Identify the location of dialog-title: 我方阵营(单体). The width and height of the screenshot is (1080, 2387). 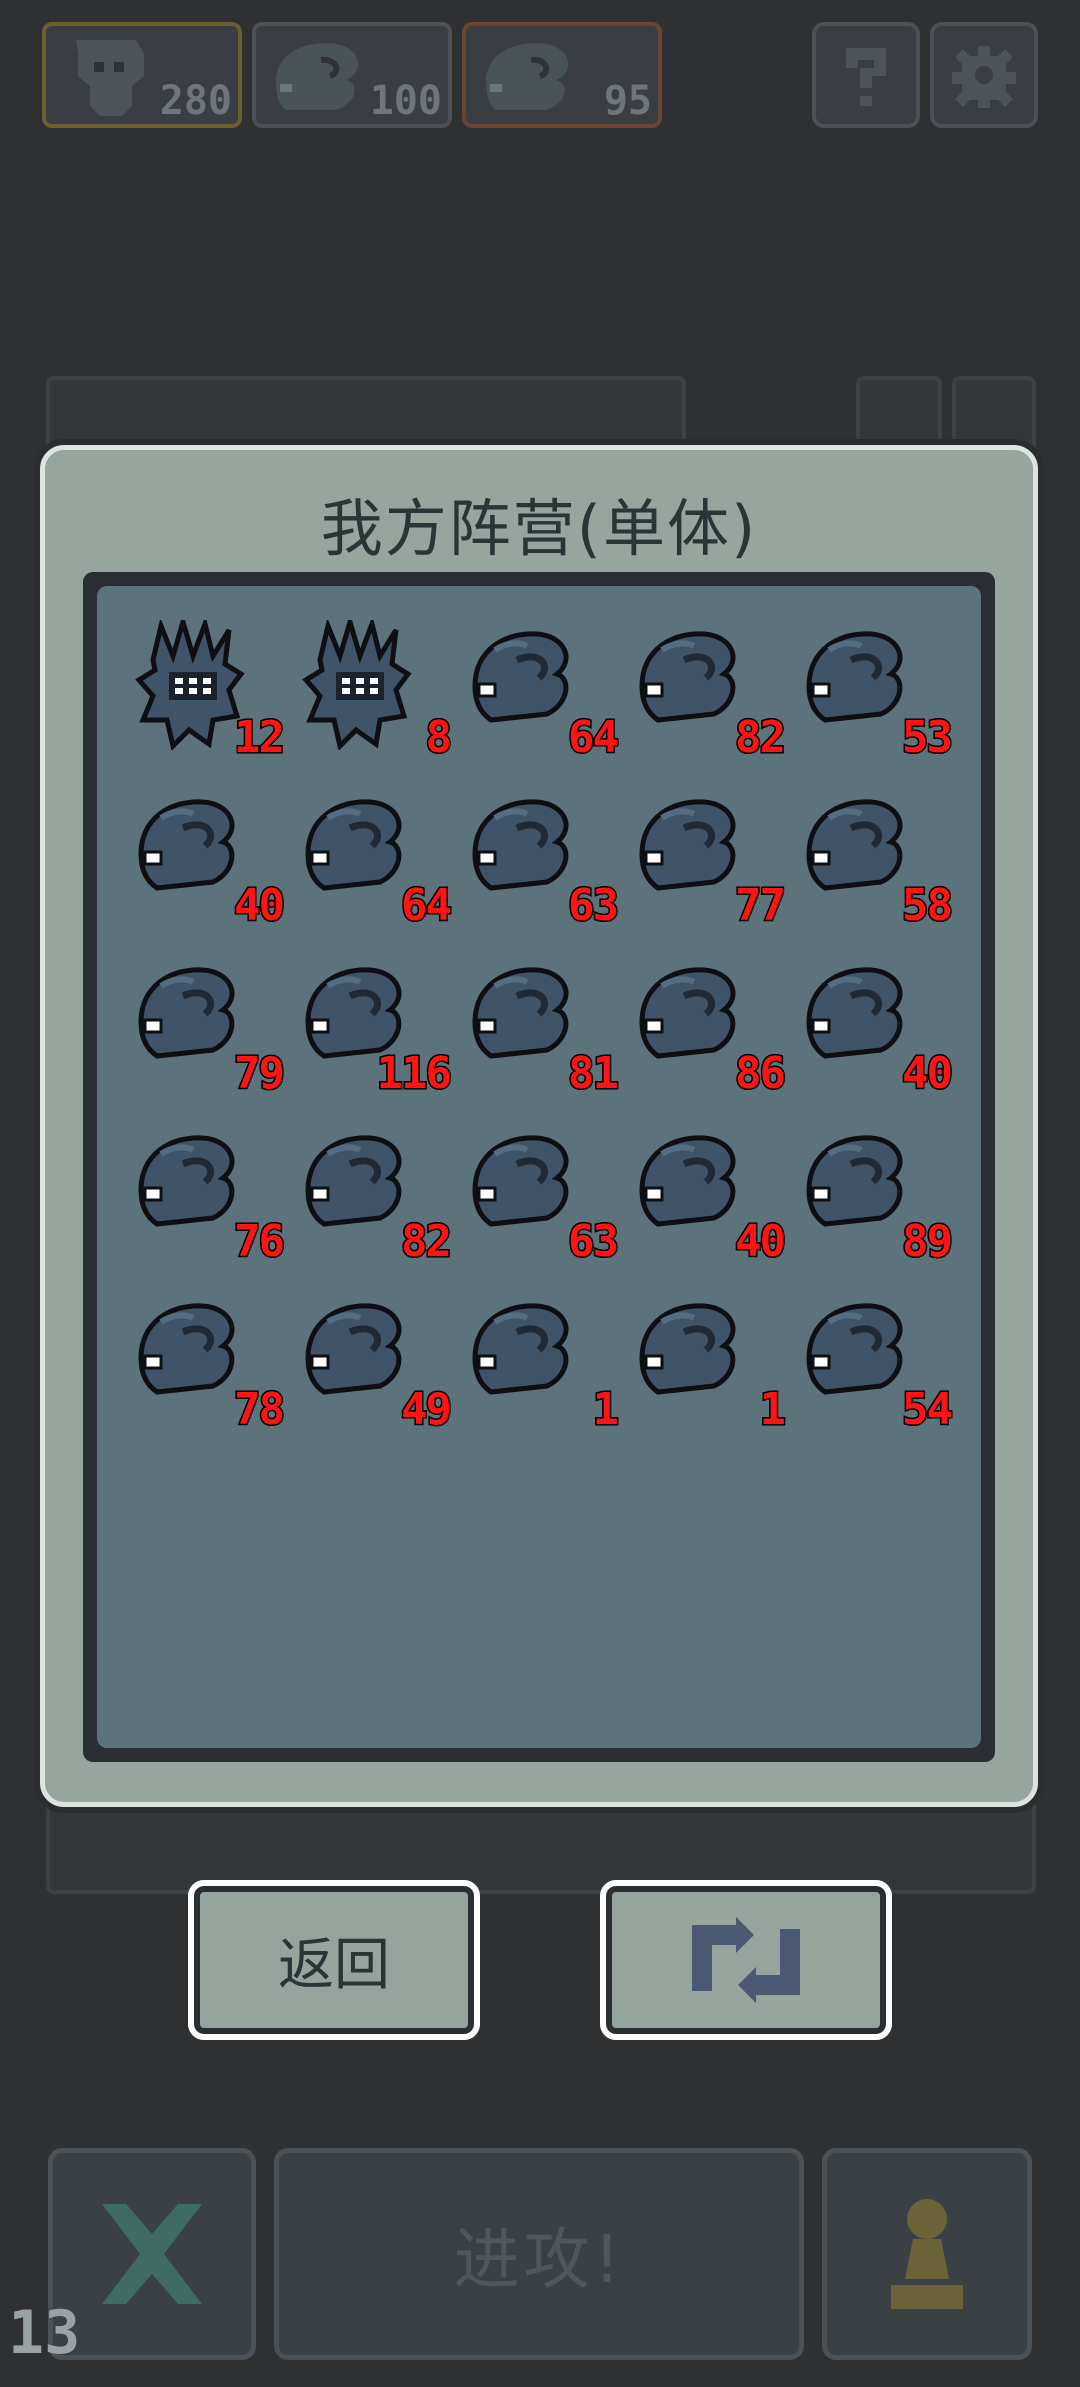
(539, 528).